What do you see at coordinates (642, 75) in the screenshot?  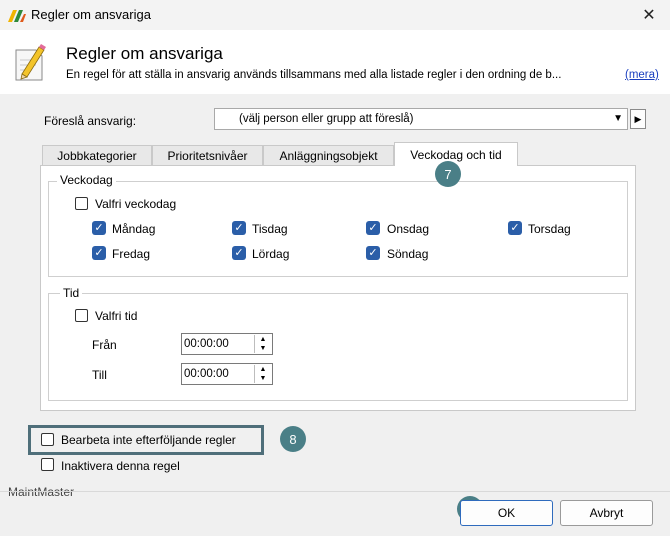 I see `more-link: (mera)` at bounding box center [642, 75].